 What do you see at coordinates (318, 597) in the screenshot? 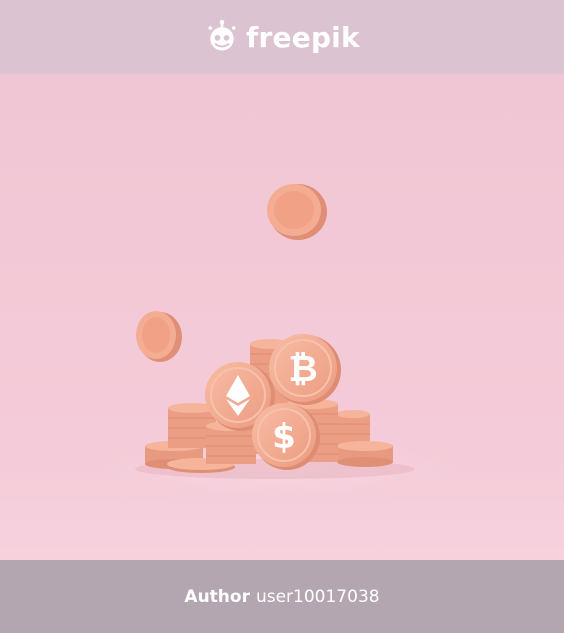
I see `author-name: user10017038` at bounding box center [318, 597].